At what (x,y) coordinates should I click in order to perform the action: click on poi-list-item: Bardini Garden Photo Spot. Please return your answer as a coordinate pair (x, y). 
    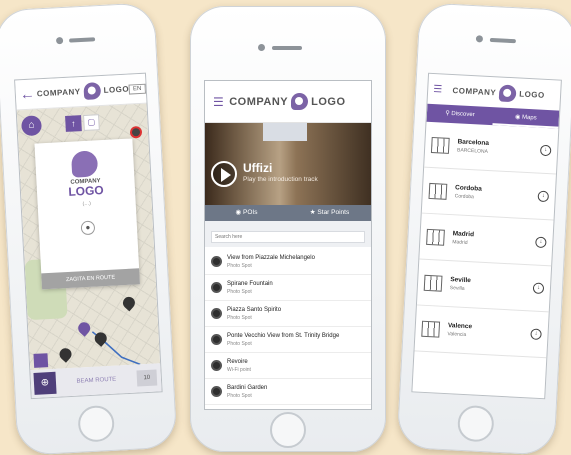
    Looking at the image, I should click on (288, 392).